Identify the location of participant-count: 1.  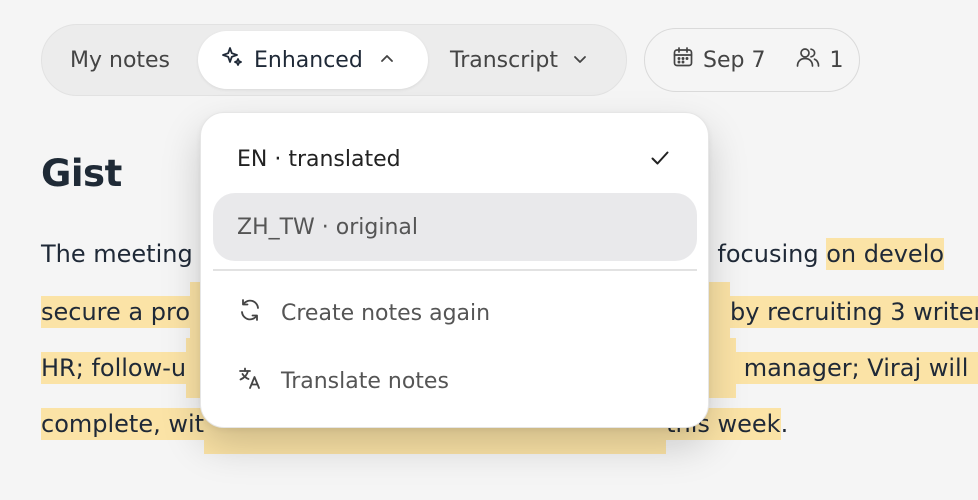
(836, 60).